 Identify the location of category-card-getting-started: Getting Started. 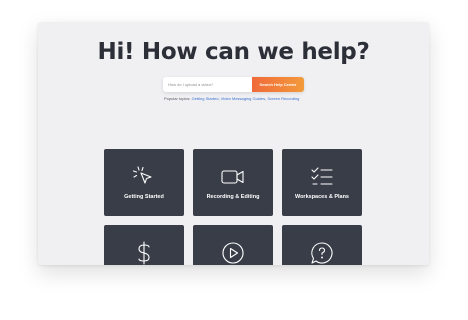
(144, 182).